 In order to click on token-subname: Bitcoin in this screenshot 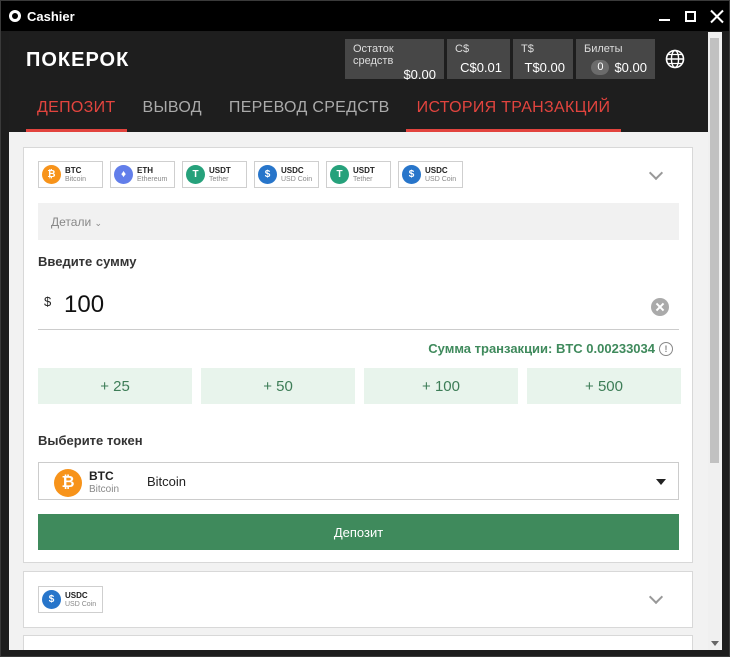, I will do `click(104, 489)`.